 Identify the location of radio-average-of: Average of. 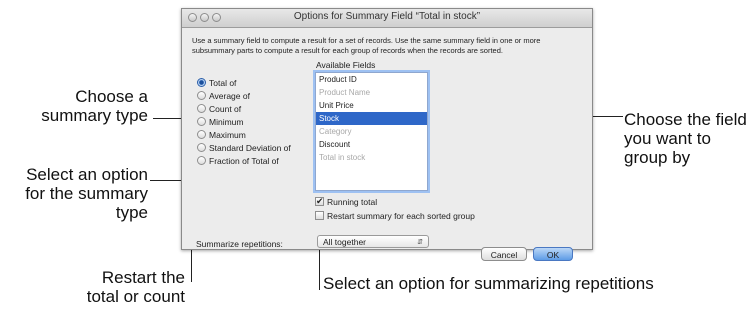
(223, 96).